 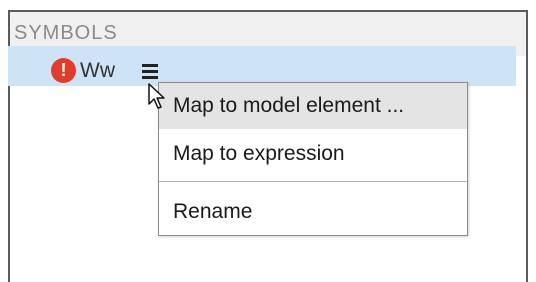 What do you see at coordinates (313, 154) in the screenshot?
I see `menu-item-map-to-expression: Map to expression` at bounding box center [313, 154].